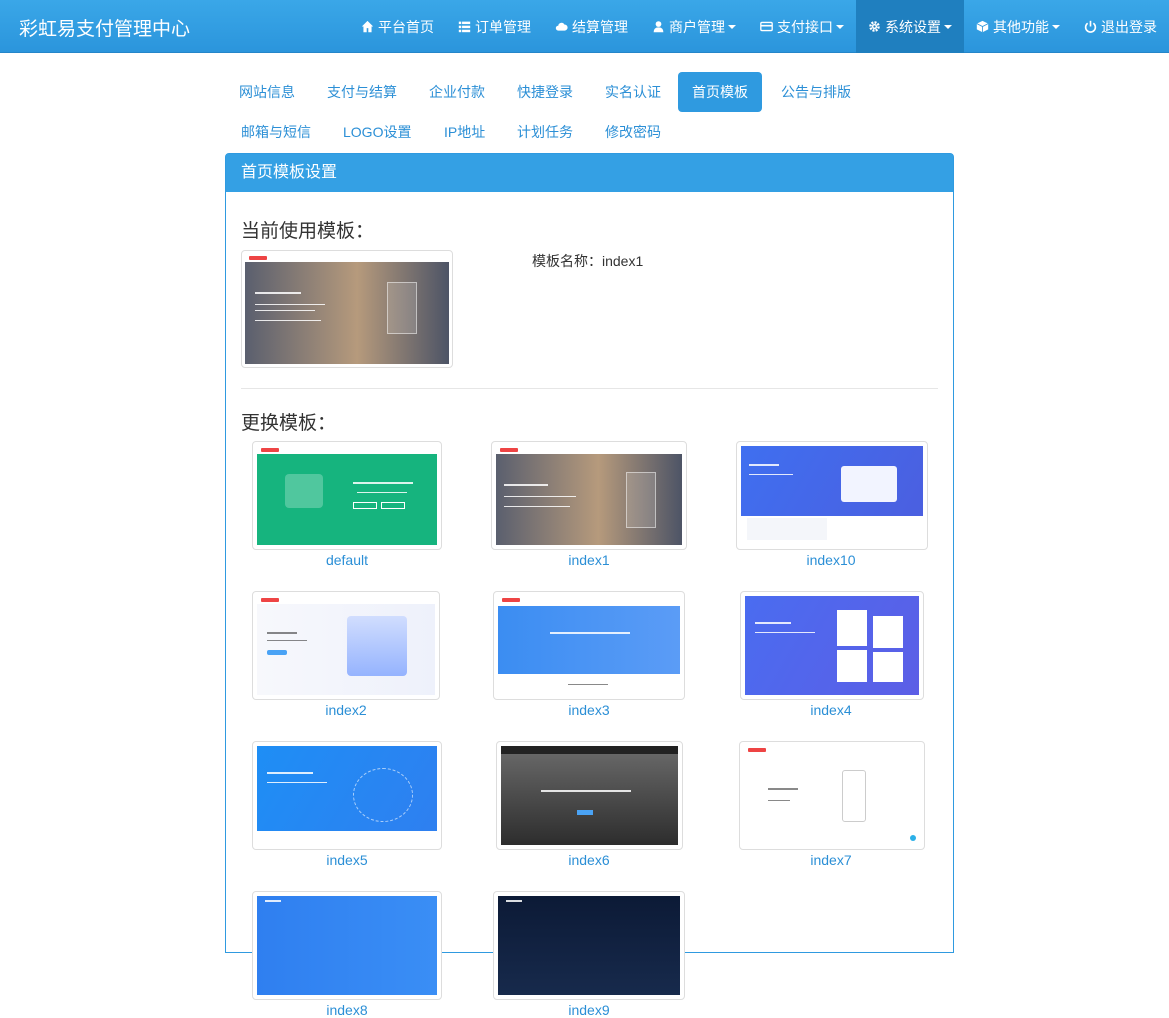  Describe the element at coordinates (104, 27) in the screenshot. I see `app-title: 彩虹易支付管理中心` at that location.